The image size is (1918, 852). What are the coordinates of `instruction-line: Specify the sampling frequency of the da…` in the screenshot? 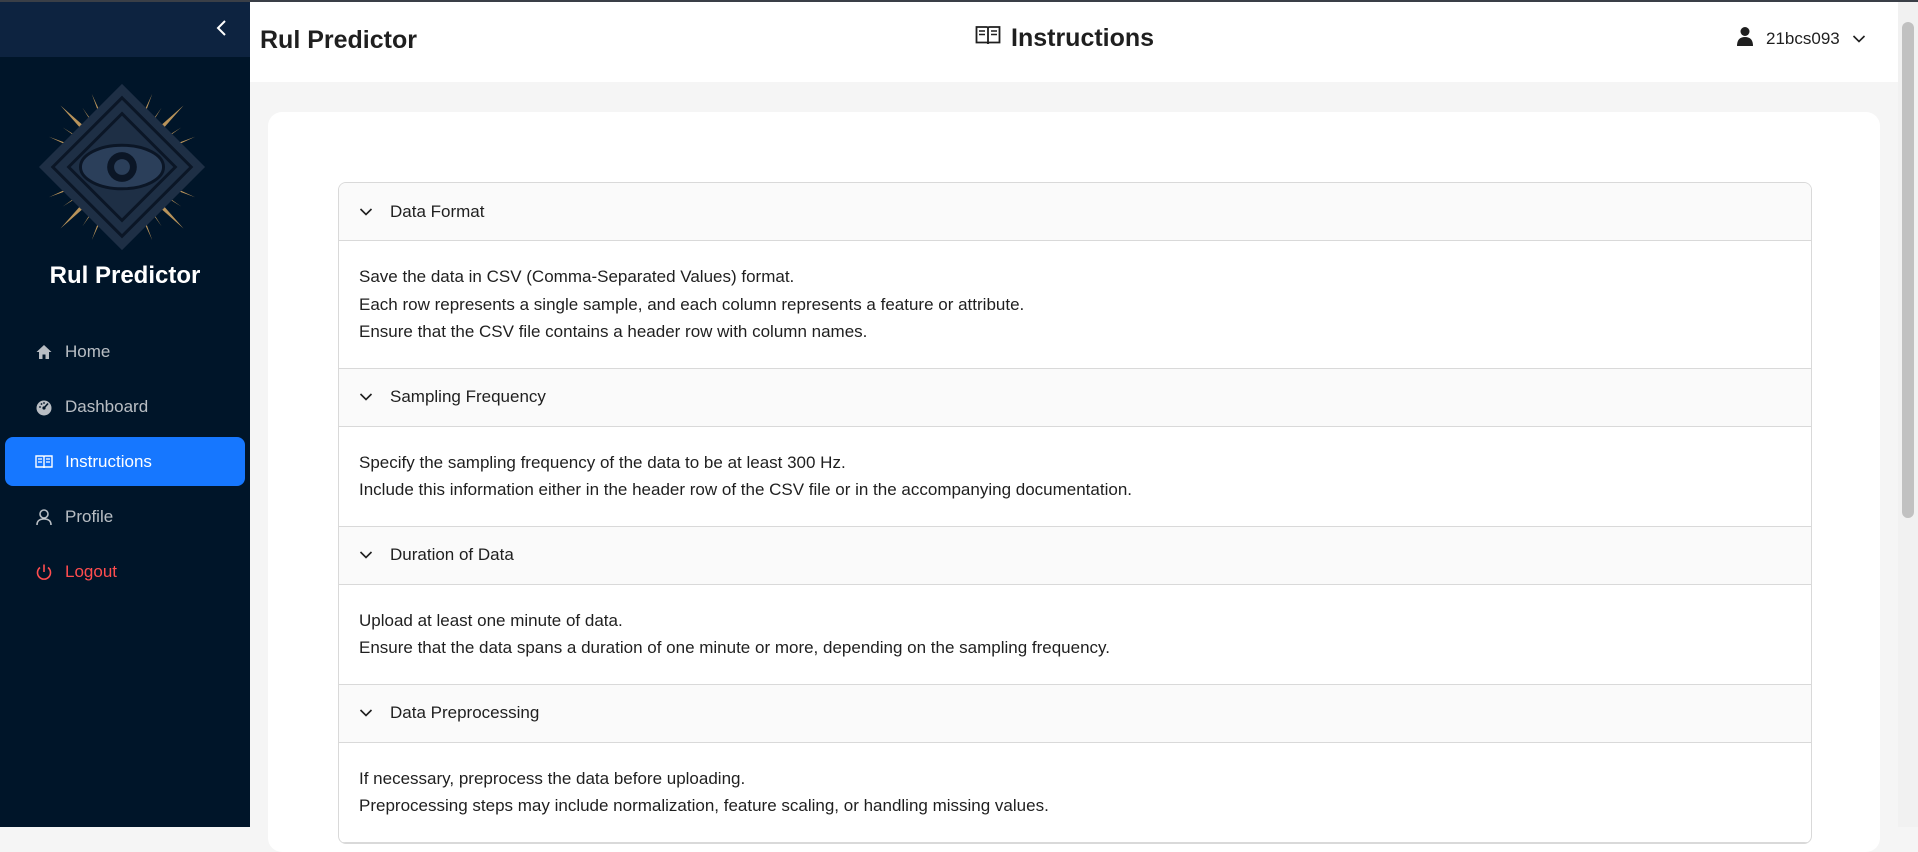 It's located at (602, 462).